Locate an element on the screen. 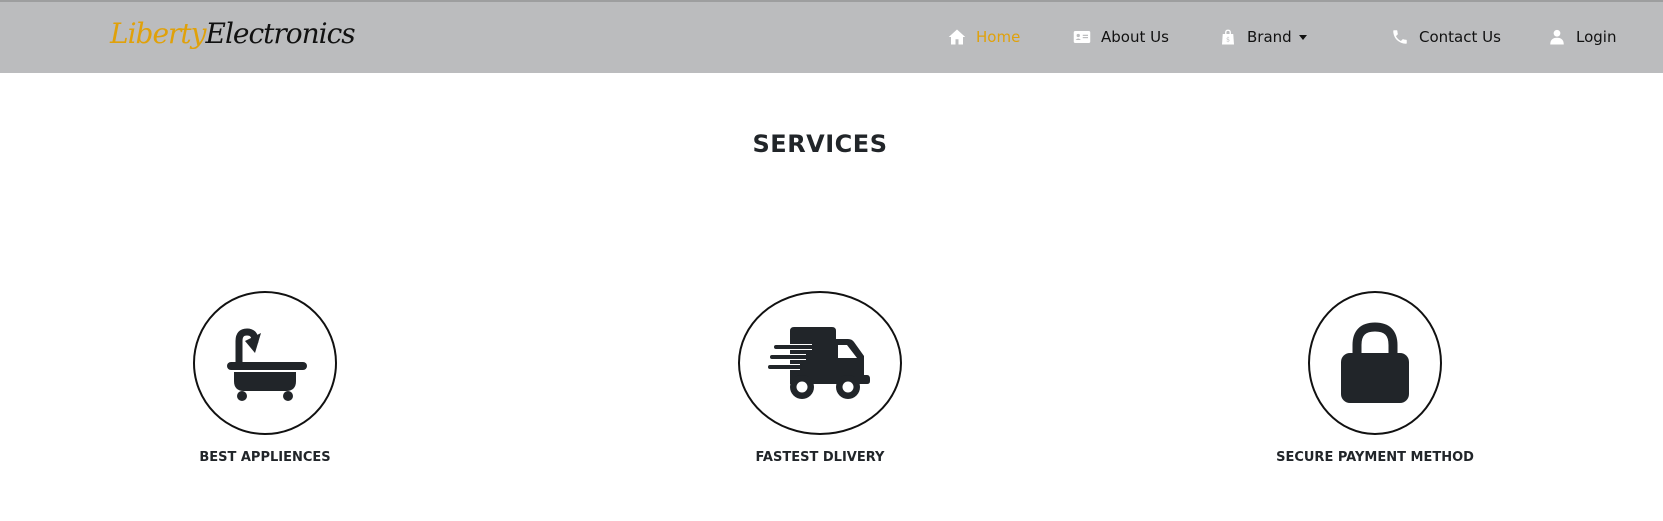  nav-about-label: About Us is located at coordinates (1135, 37).